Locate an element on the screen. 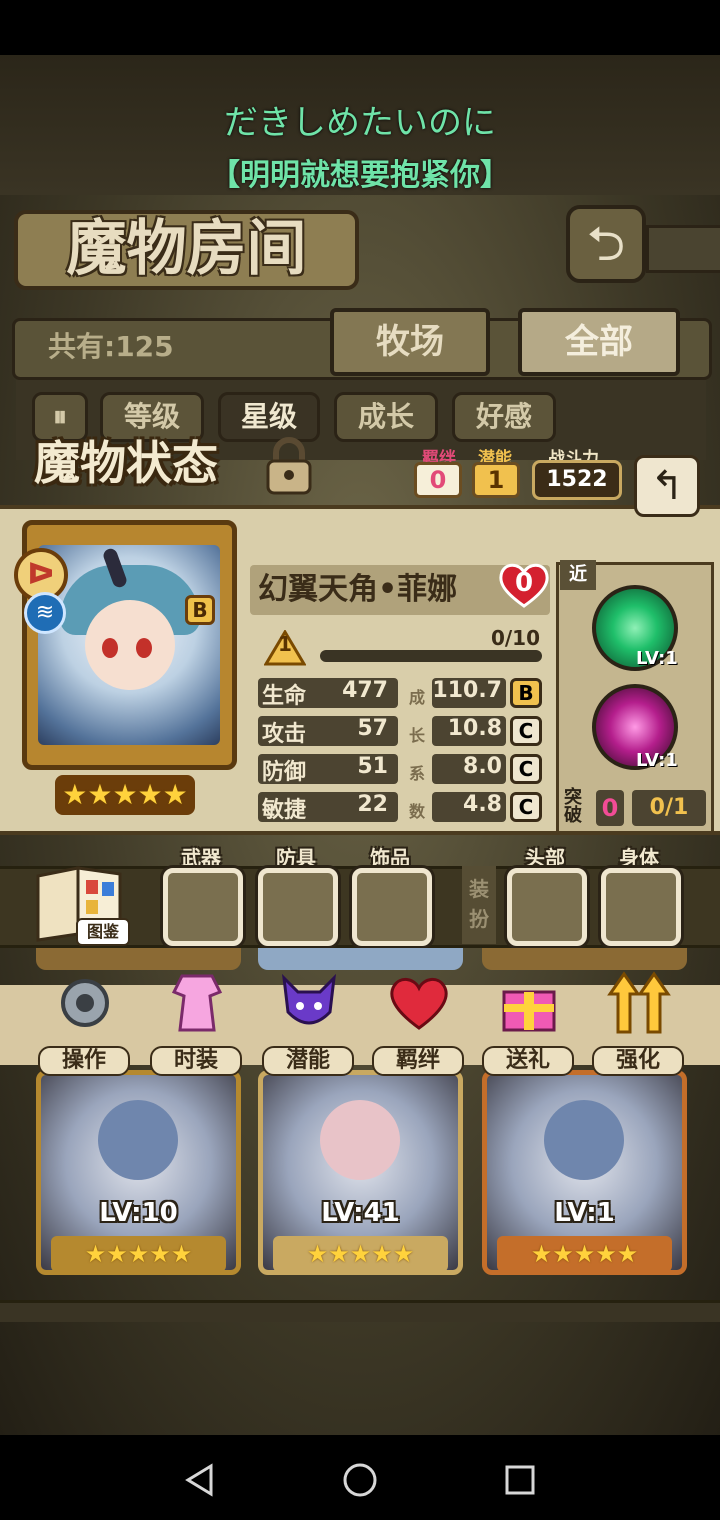  portrait-eye-left is located at coordinates (110, 648).